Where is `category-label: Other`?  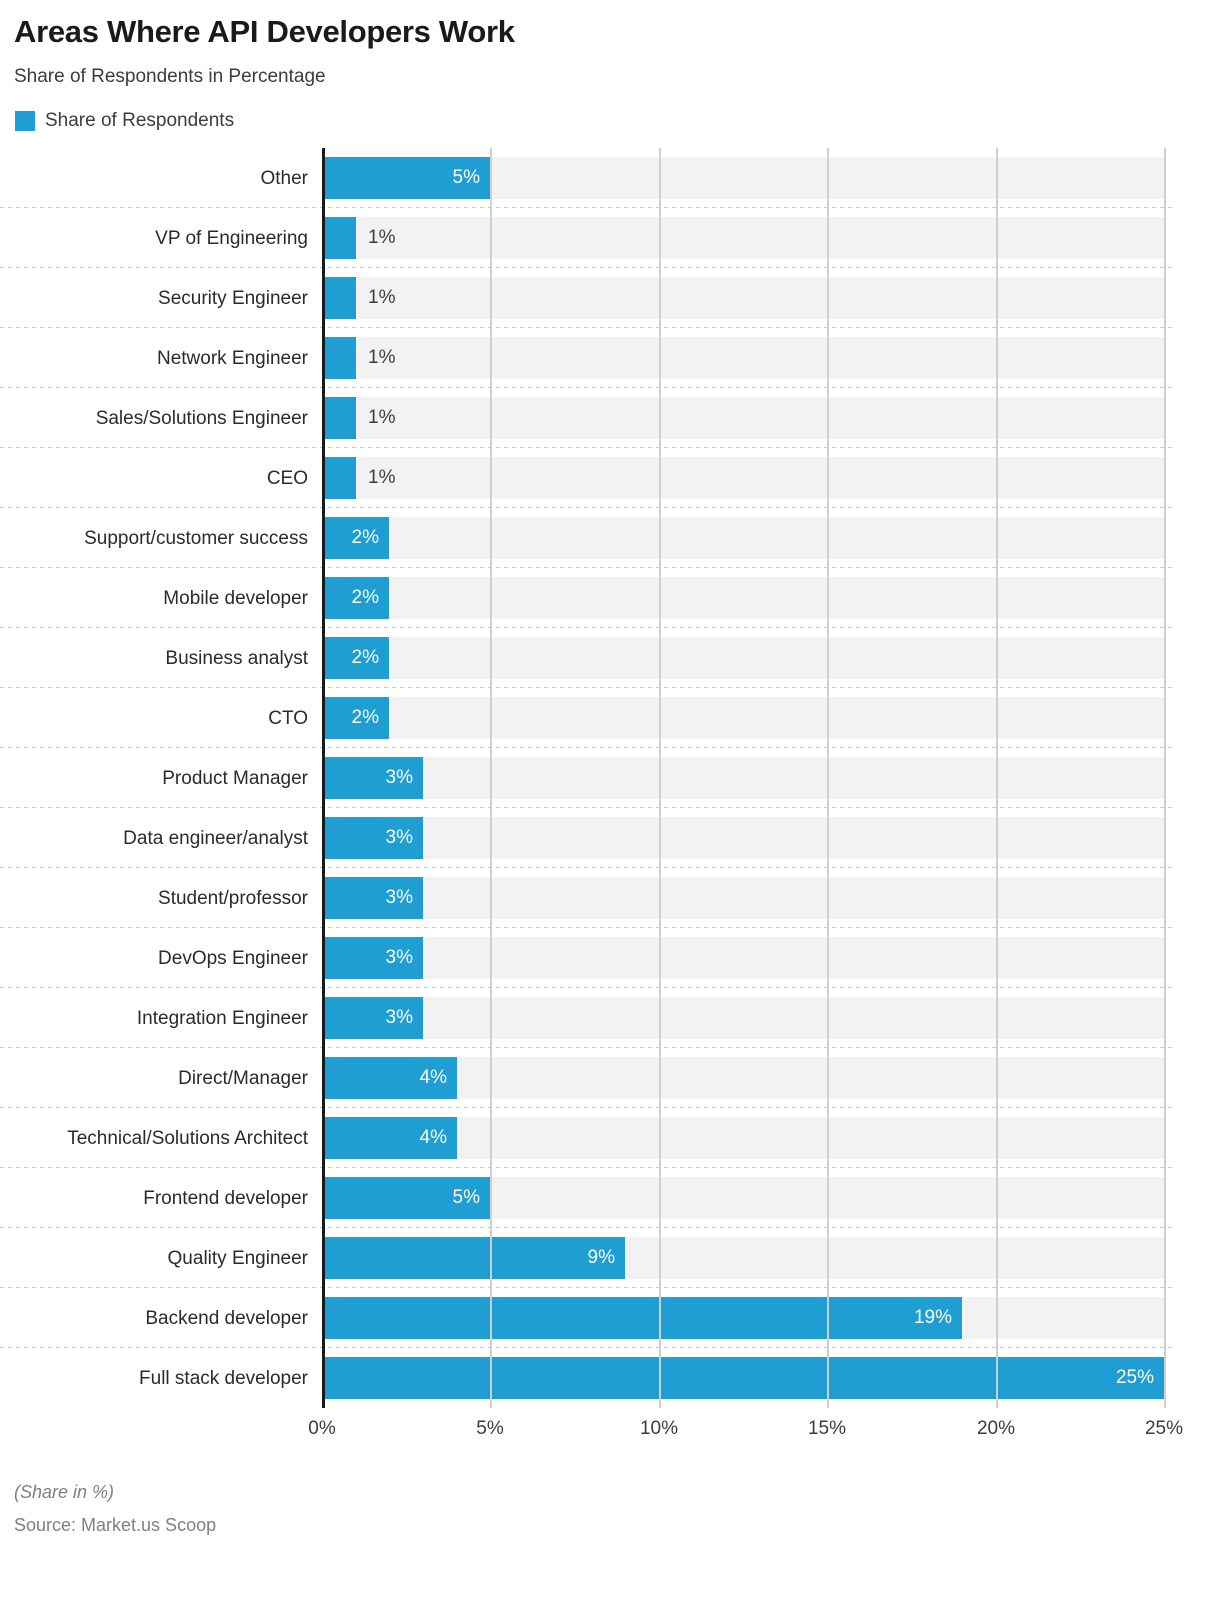 category-label: Other is located at coordinates (284, 178).